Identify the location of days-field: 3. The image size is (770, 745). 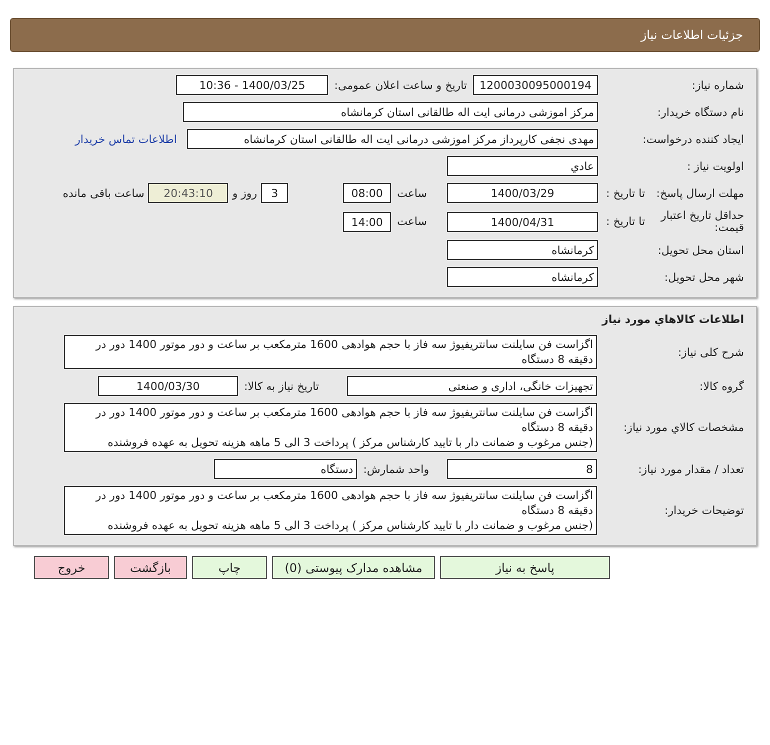
(274, 193).